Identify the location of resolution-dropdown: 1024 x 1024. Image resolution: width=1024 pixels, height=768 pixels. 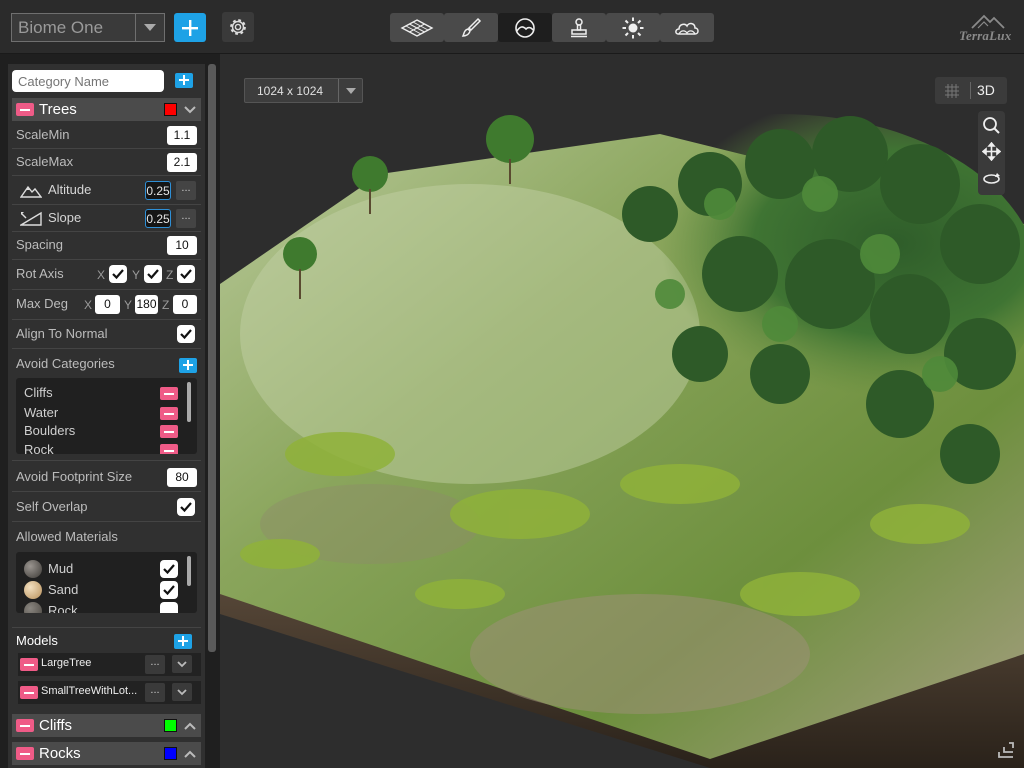
(303, 90).